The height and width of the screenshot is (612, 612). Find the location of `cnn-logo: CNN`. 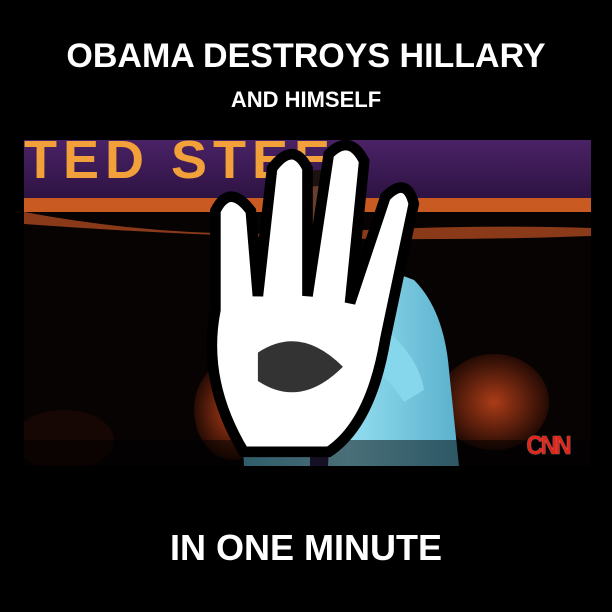

cnn-logo: CNN is located at coordinates (548, 445).